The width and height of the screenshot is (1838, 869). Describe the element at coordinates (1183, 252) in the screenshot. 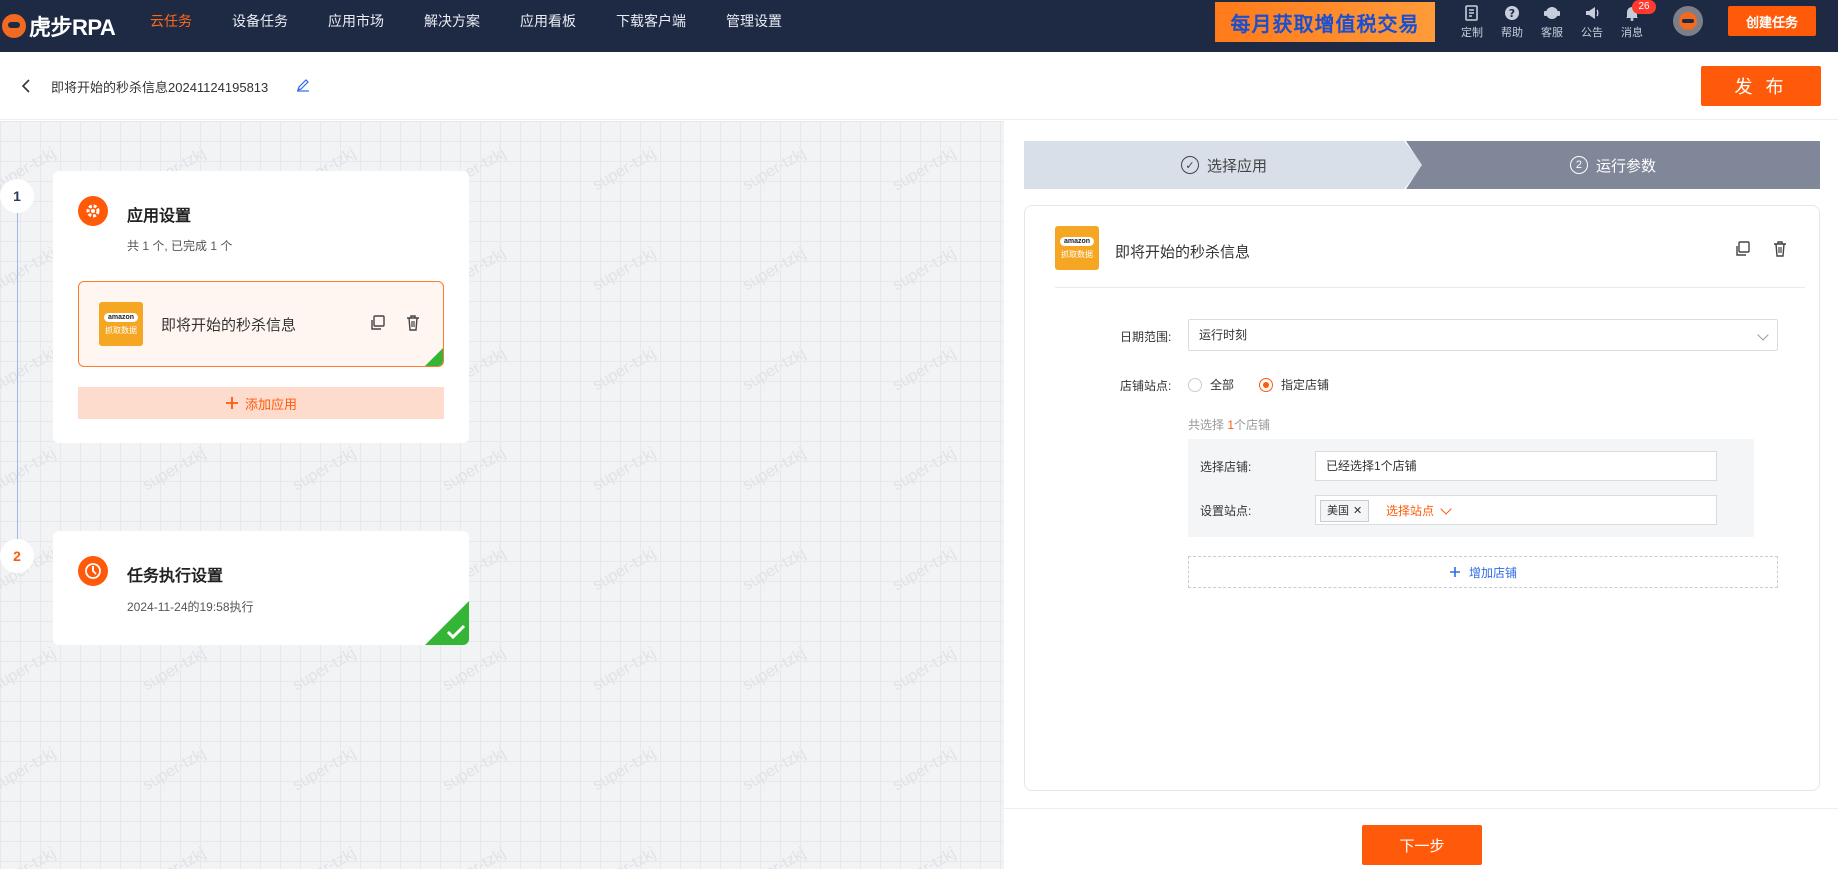

I see `form-app-name: 即将开始的秒杀信息` at that location.